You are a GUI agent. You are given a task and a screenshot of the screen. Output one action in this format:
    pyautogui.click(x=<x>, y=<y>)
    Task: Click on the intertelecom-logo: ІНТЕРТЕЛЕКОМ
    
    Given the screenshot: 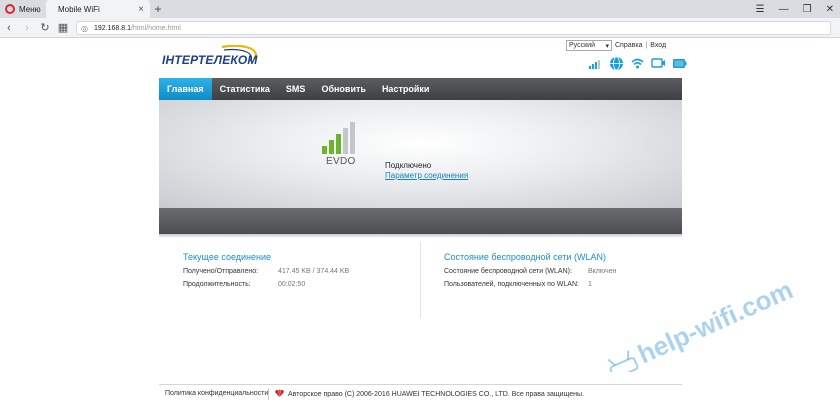 What is the action you would take?
    pyautogui.click(x=210, y=59)
    